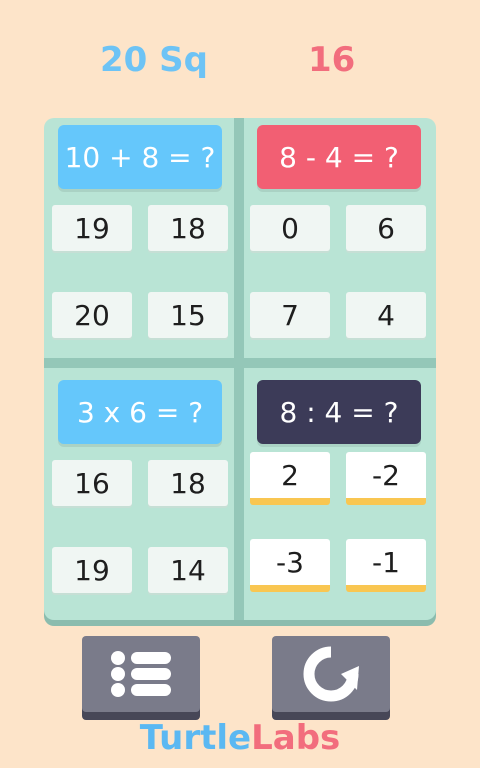 The image size is (480, 768). Describe the element at coordinates (386, 228) in the screenshot. I see `answer-button: 6` at that location.